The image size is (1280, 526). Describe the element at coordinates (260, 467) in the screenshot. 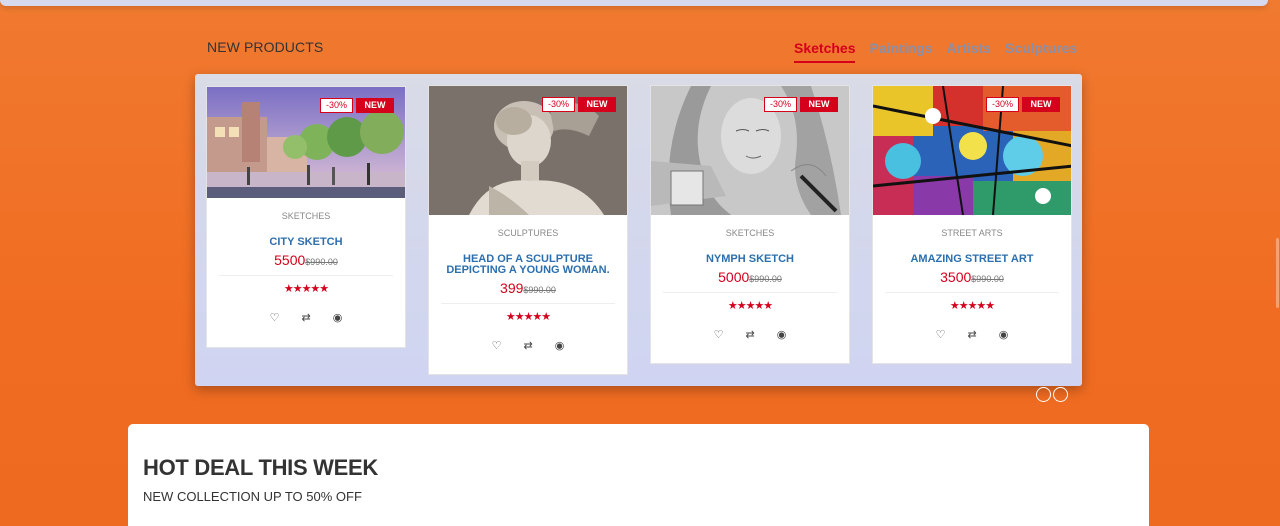

I see `deal-title: HOT DEAL THIS WEEK` at that location.